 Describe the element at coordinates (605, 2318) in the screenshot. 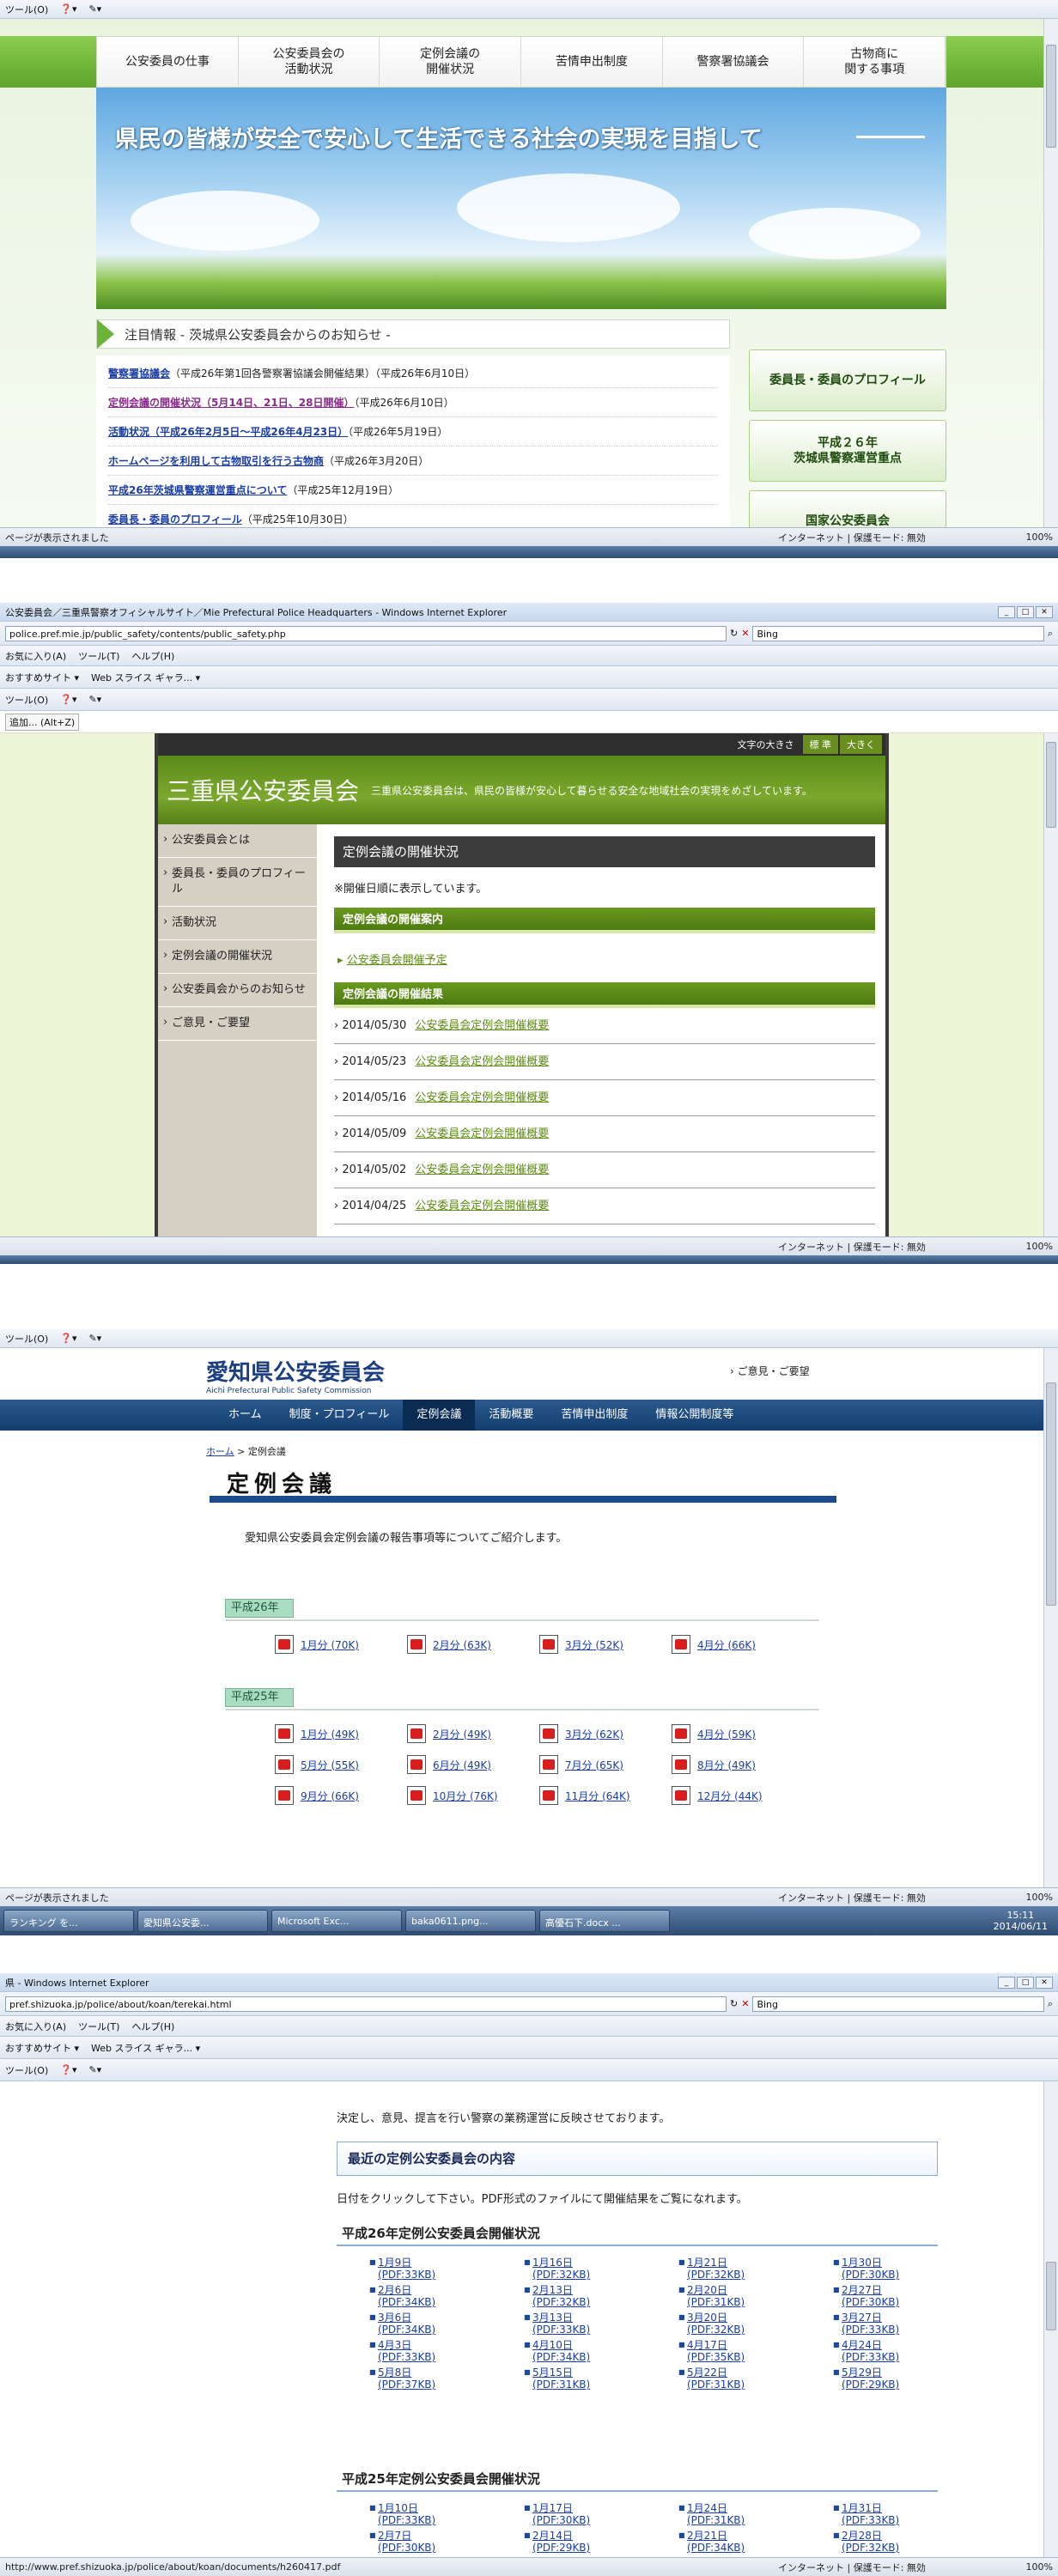

I see `meeting-date-link: 3月13日` at that location.